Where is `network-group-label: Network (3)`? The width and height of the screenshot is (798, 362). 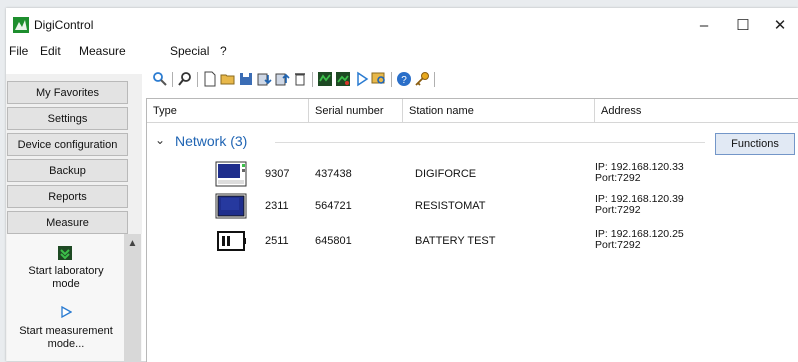
network-group-label: Network (3) is located at coordinates (211, 141).